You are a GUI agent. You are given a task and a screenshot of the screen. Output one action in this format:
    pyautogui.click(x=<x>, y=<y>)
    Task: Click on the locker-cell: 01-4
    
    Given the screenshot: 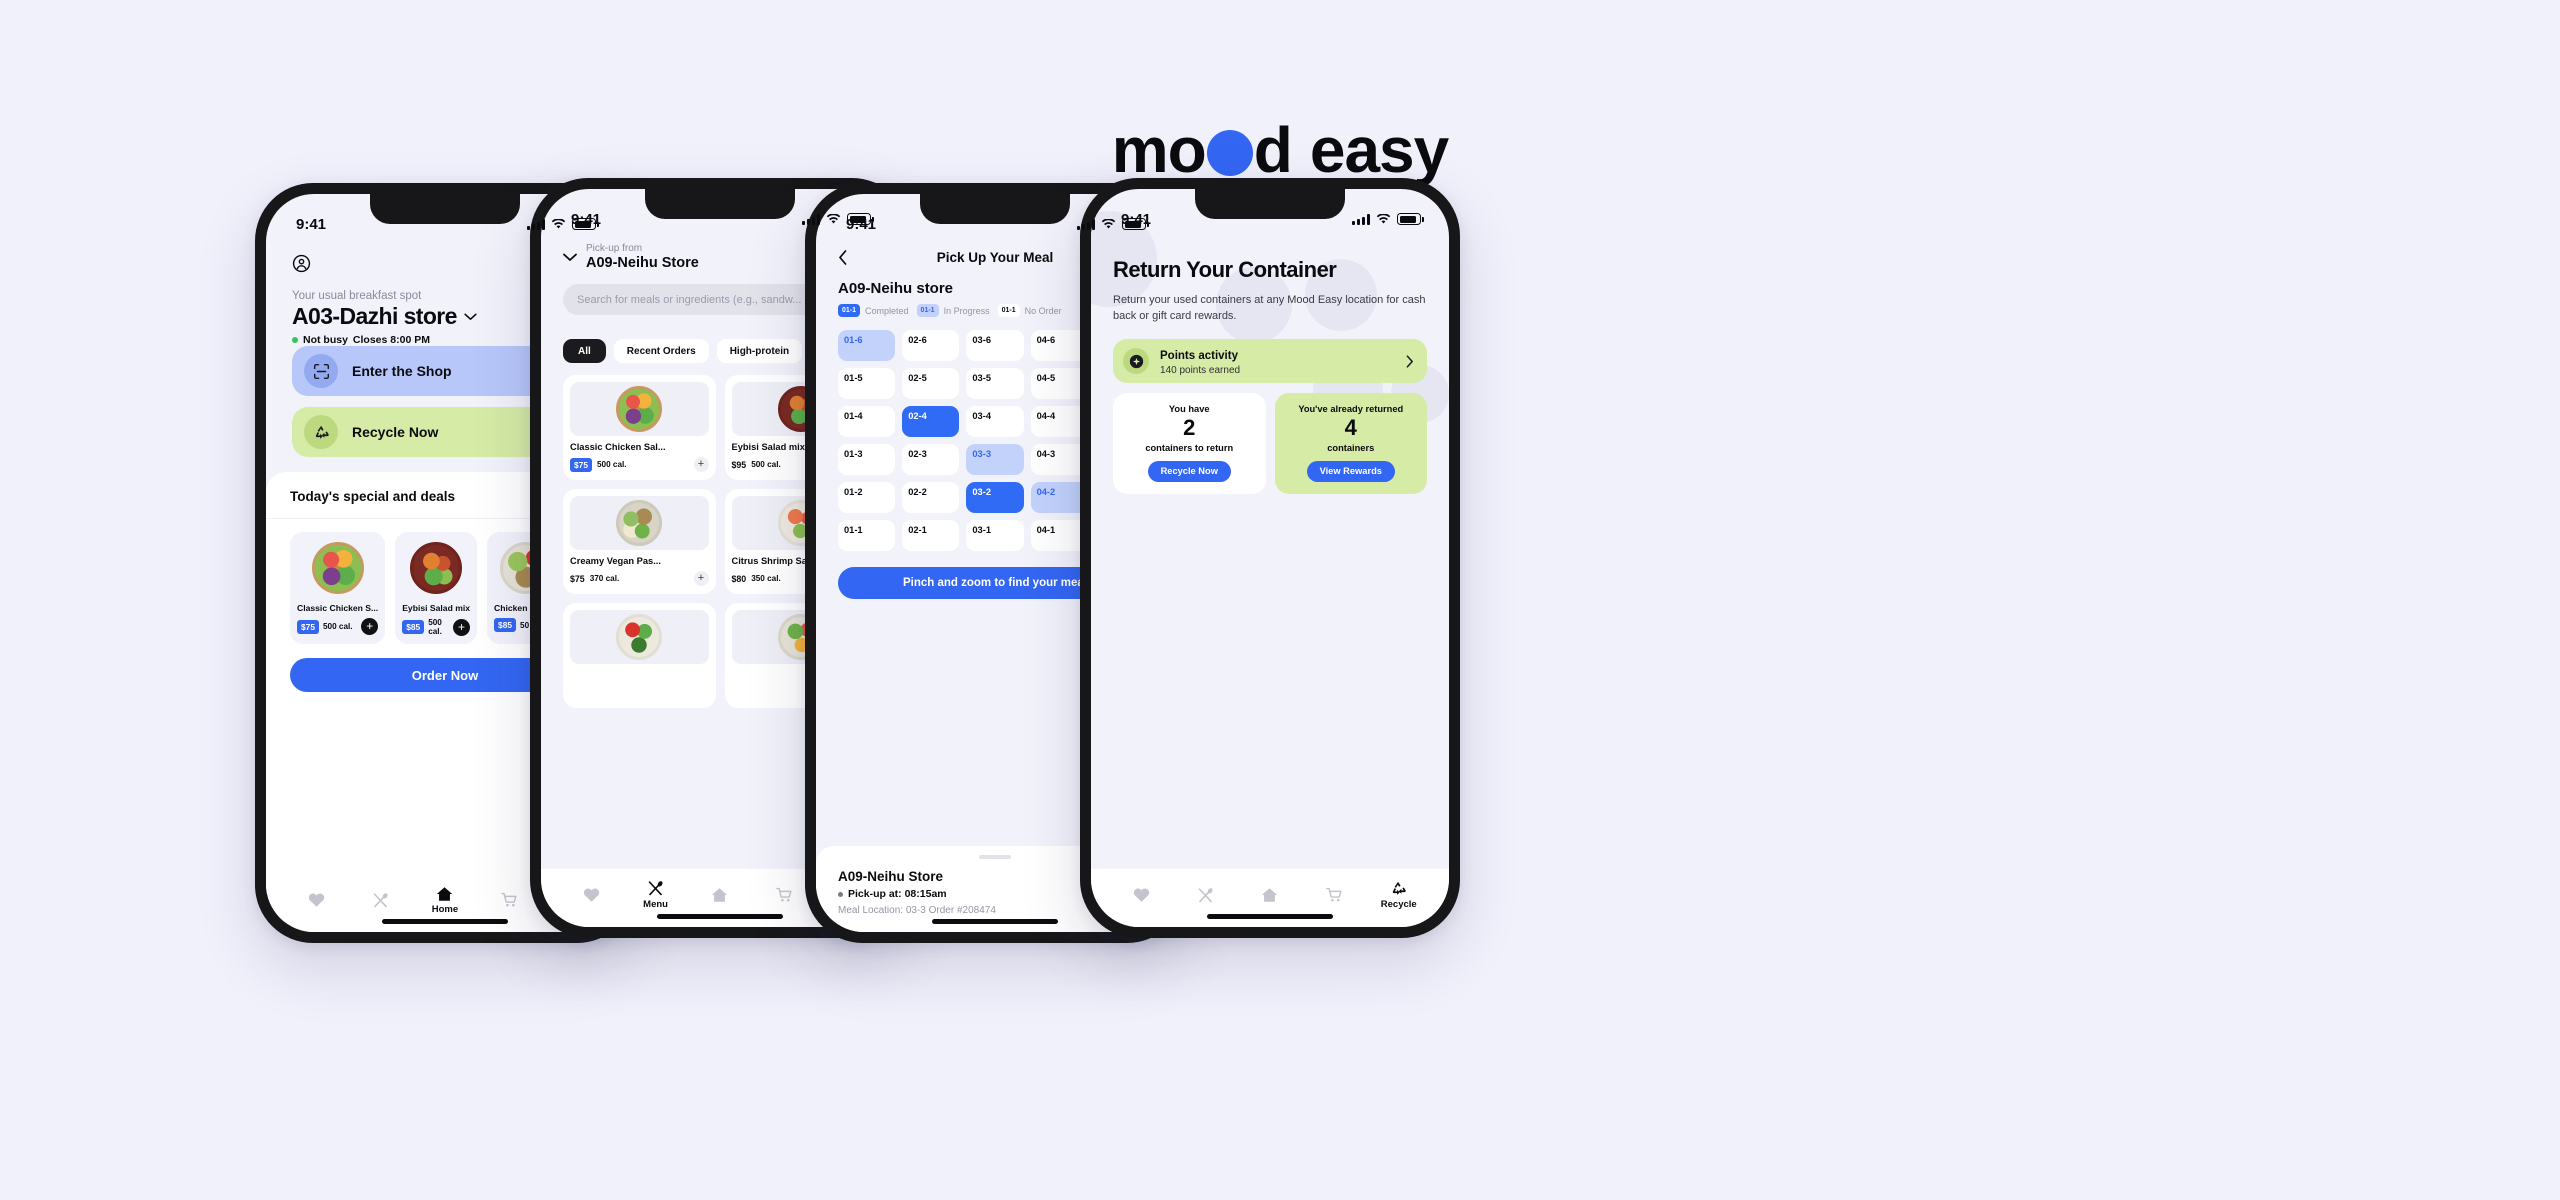 What is the action you would take?
    pyautogui.click(x=867, y=421)
    